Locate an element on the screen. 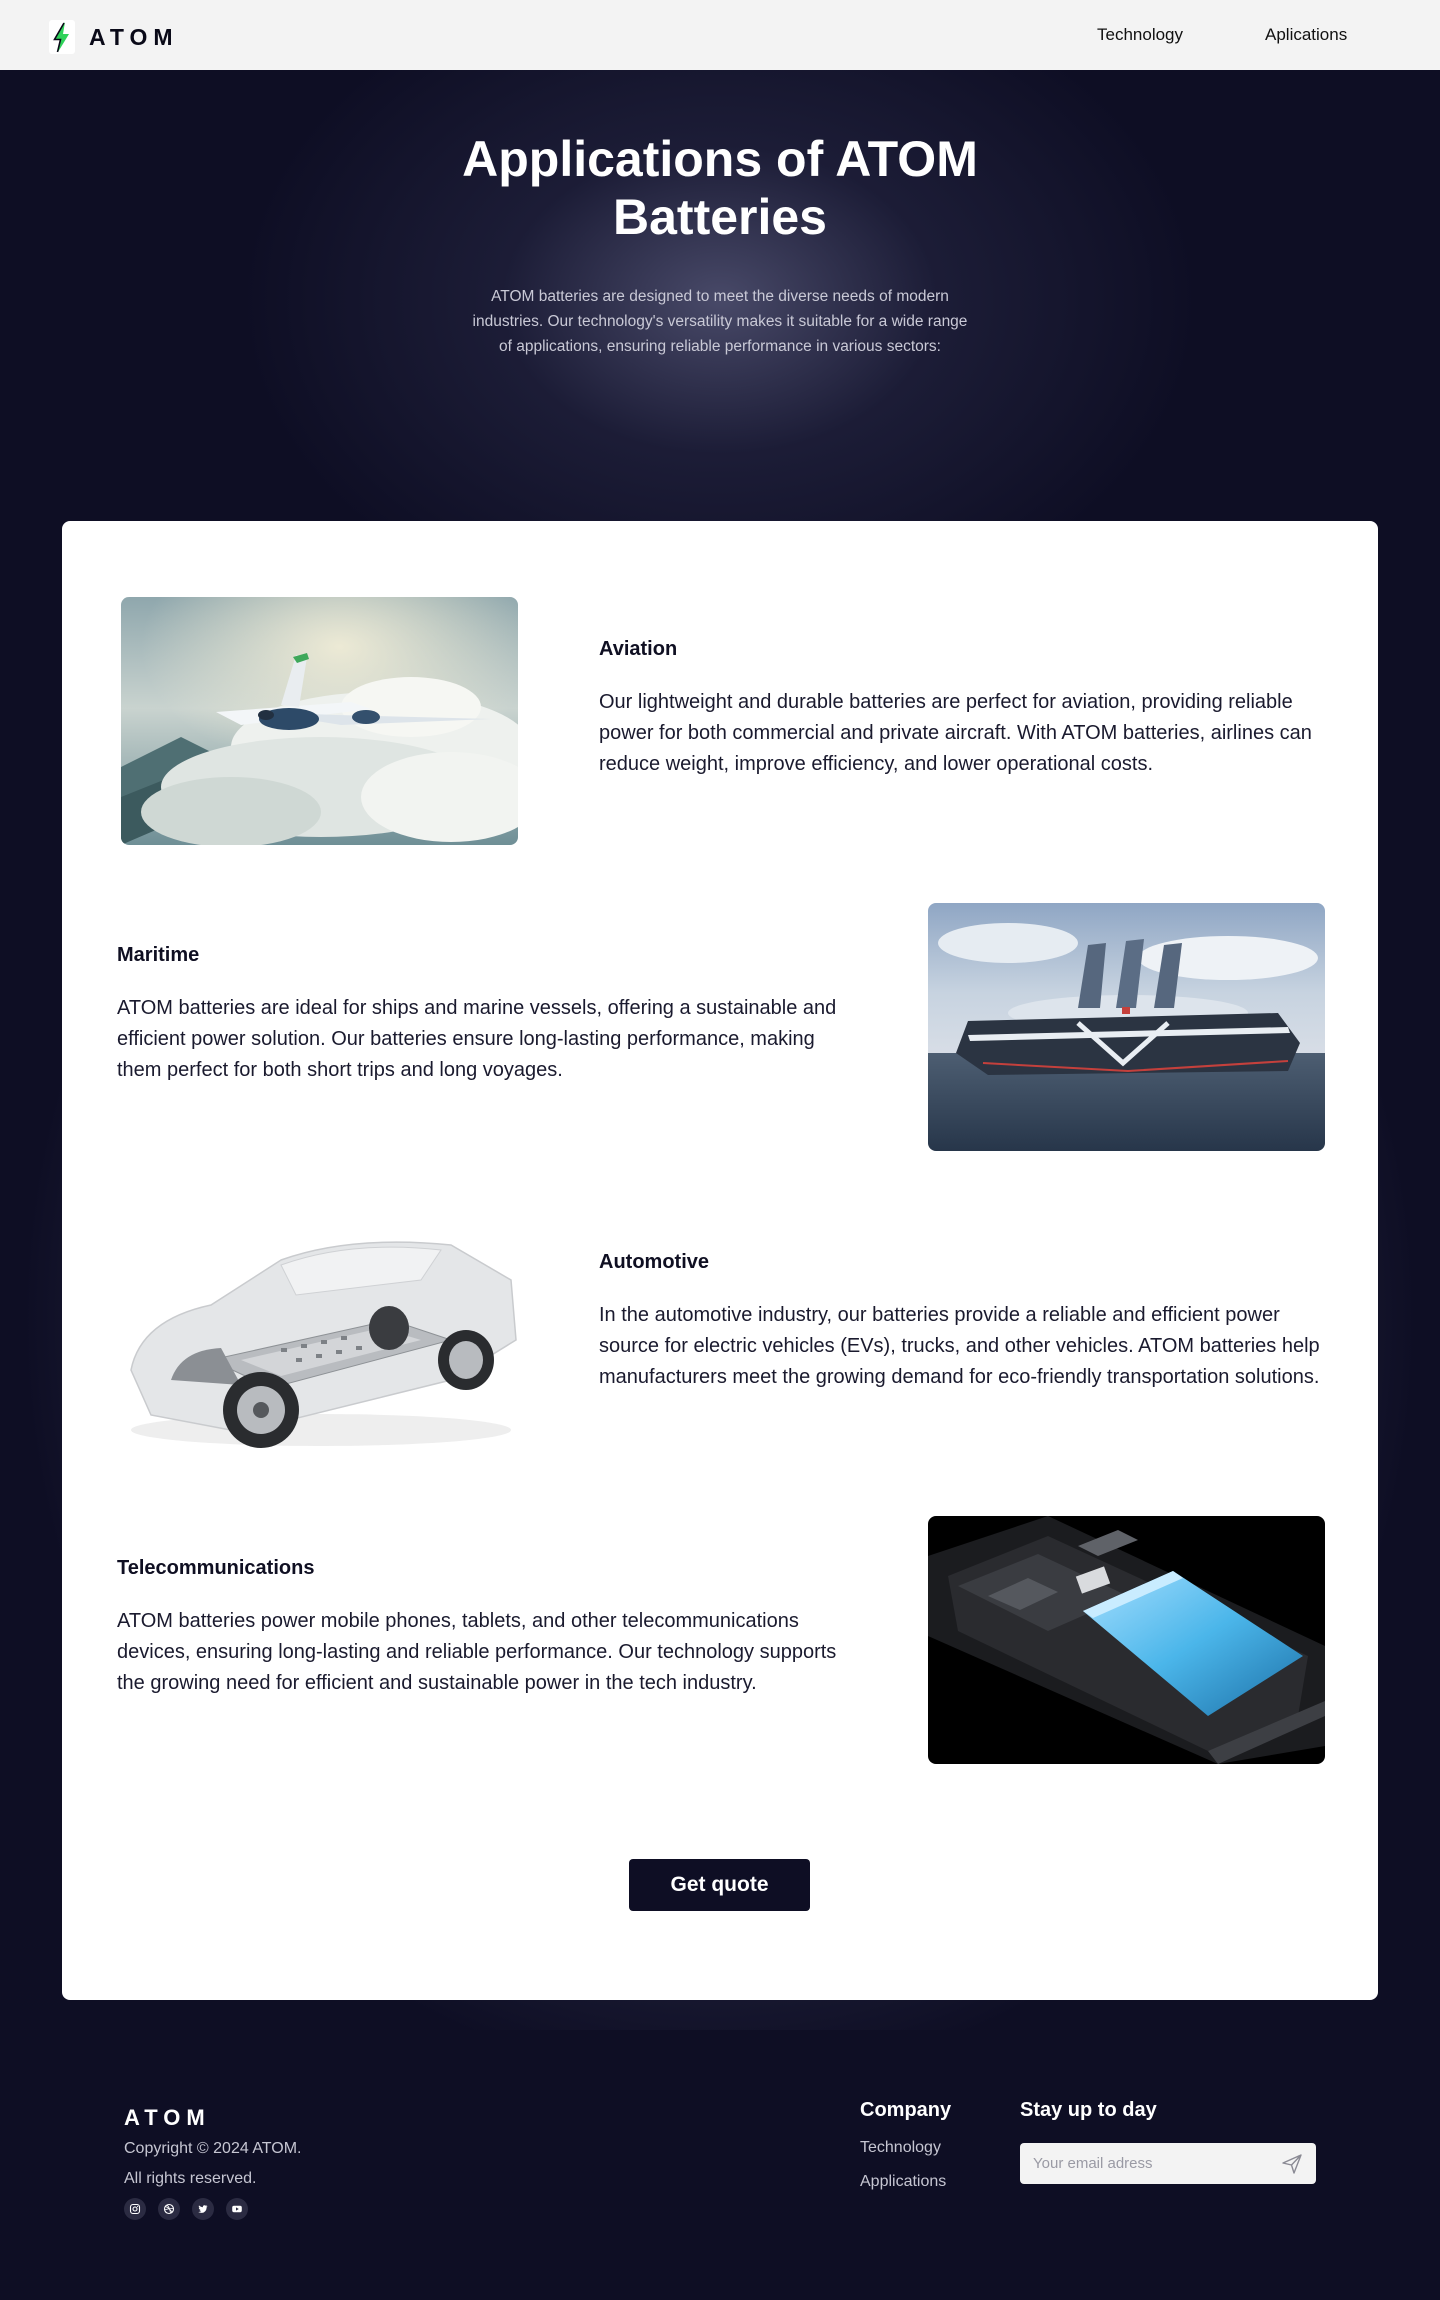 The width and height of the screenshot is (1440, 2300). copyright-text: Copyright © 2024 ATOM. is located at coordinates (213, 2148).